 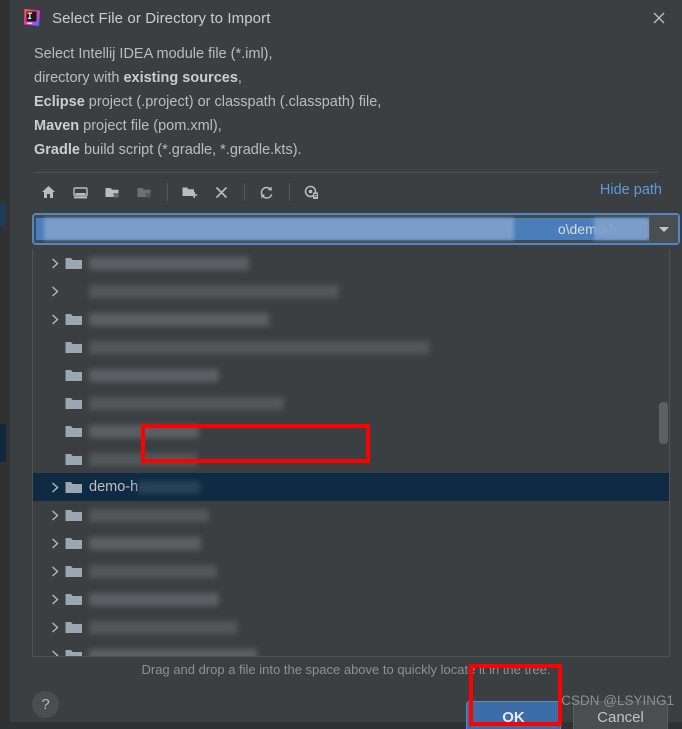 What do you see at coordinates (32, 18) in the screenshot?
I see `intellij-idea-icon` at bounding box center [32, 18].